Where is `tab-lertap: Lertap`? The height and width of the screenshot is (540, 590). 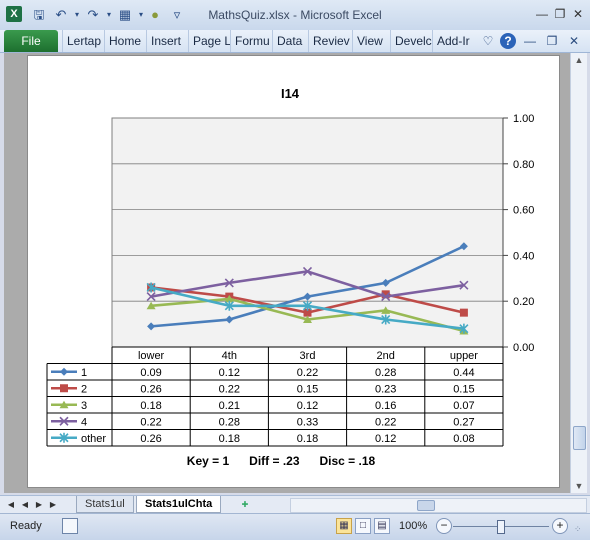 tab-lertap: Lertap is located at coordinates (83, 41).